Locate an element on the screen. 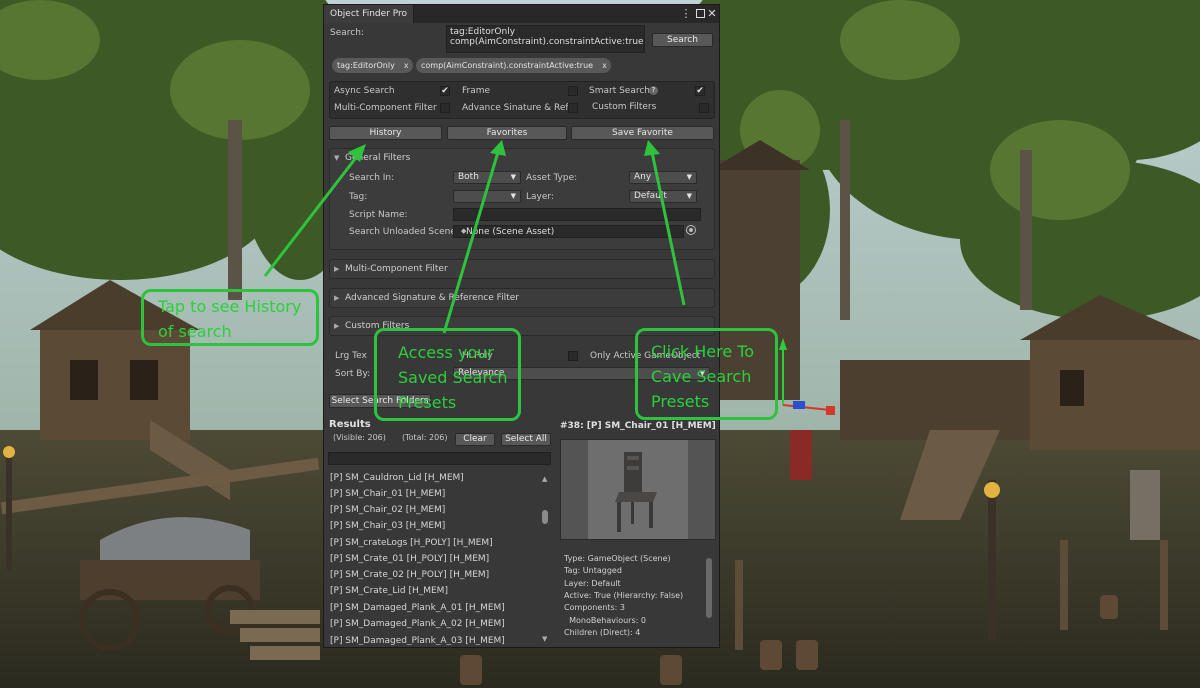 This screenshot has width=1200, height=688. results-visible-count: (Visible: 206) is located at coordinates (359, 437).